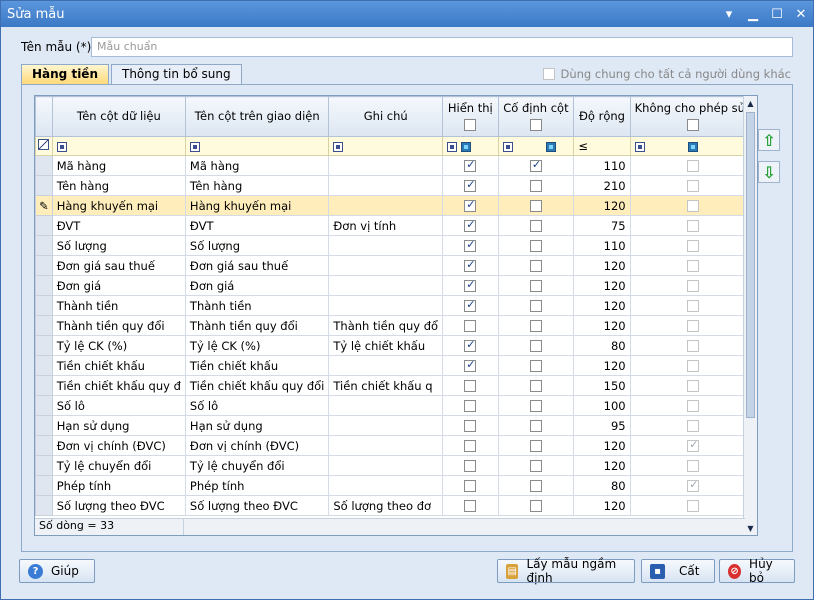 This screenshot has width=814, height=600. Describe the element at coordinates (257, 245) in the screenshot. I see `cell-ui-col: Số lượng` at that location.